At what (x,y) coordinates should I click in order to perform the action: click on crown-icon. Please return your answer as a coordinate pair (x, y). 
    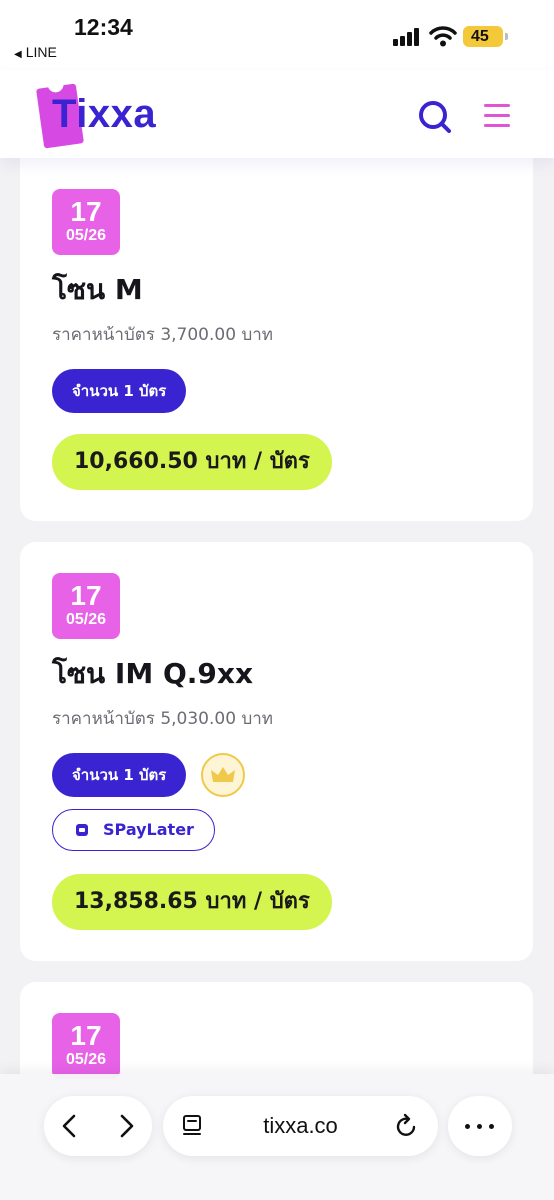
    Looking at the image, I should click on (223, 775).